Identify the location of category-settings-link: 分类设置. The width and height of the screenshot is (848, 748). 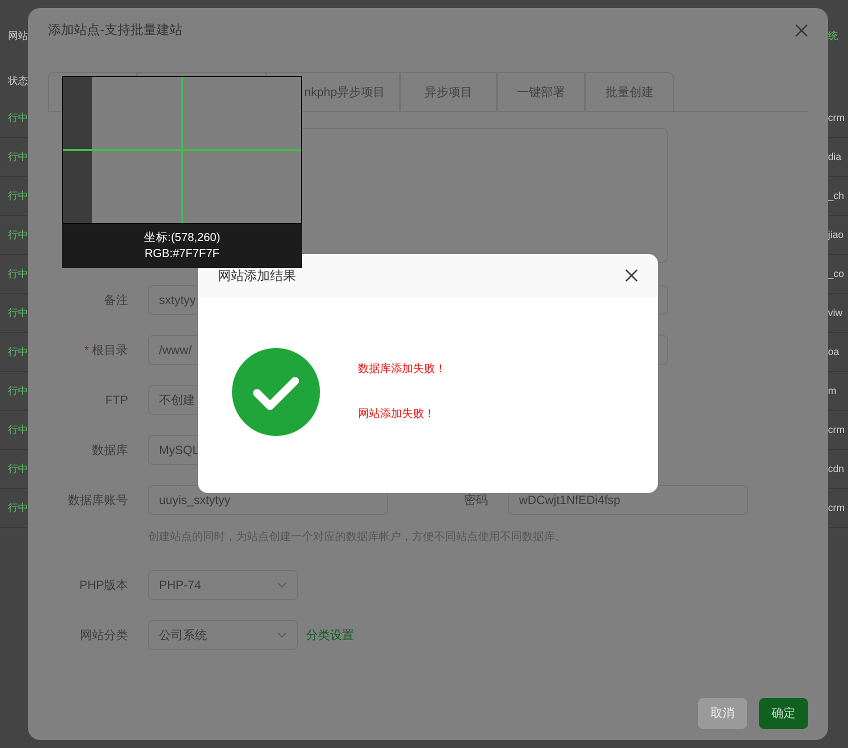
(330, 635).